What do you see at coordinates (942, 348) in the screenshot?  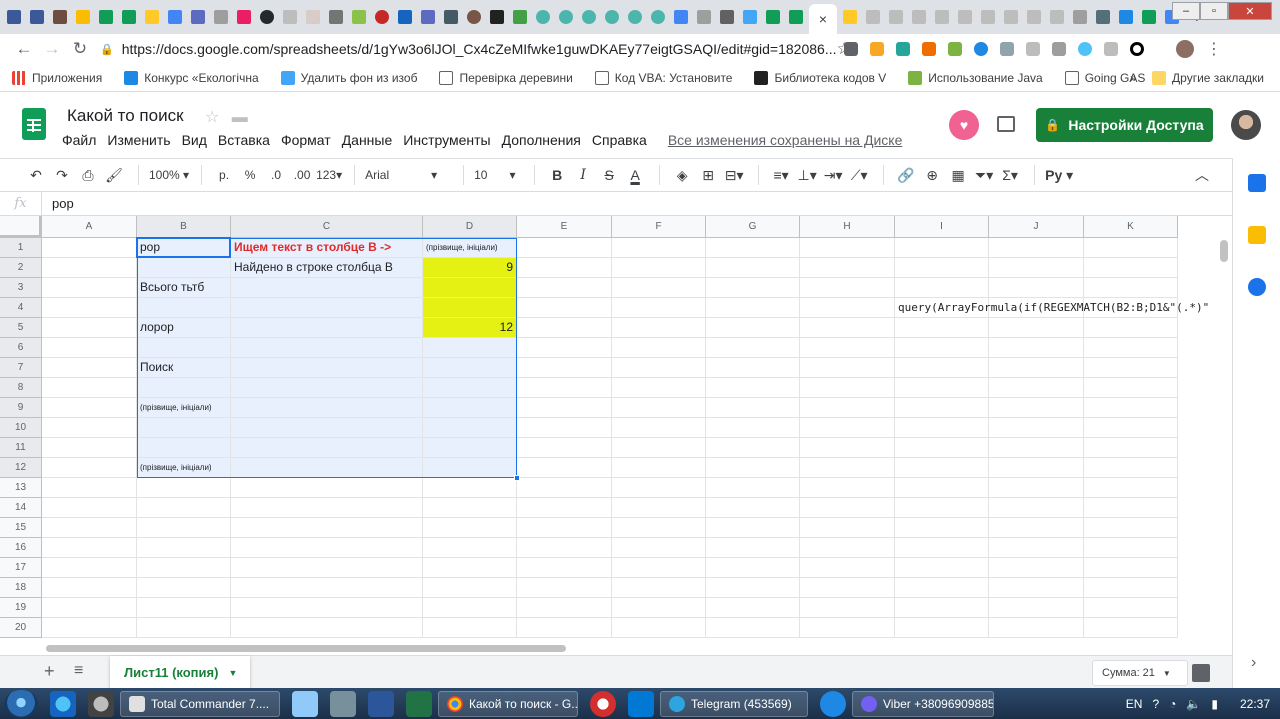 I see `cell-i6` at bounding box center [942, 348].